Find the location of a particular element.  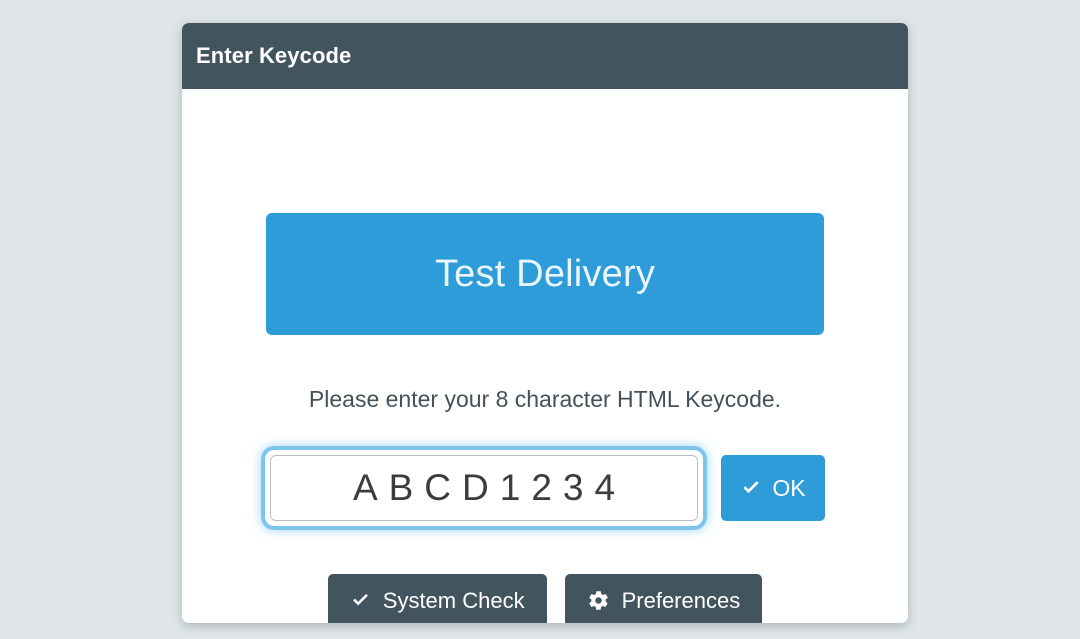

preferences-button-label: Preferences is located at coordinates (681, 600).